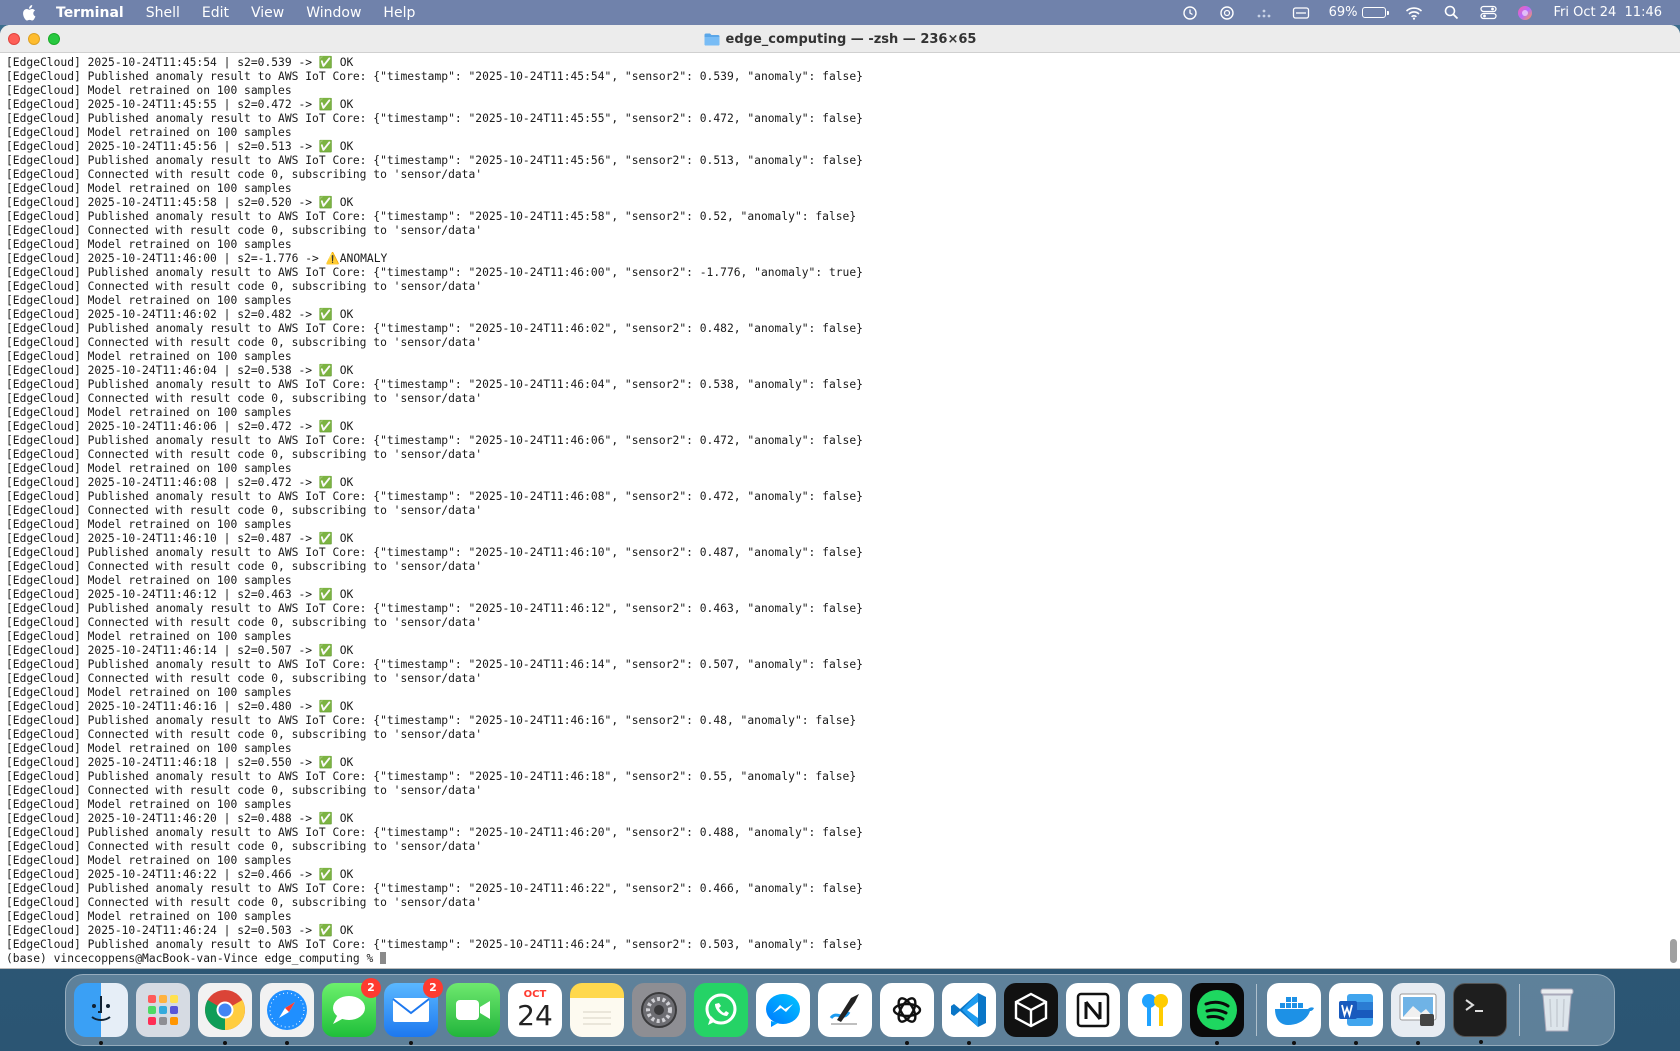 The image size is (1680, 1051). I want to click on dock-trash, so click(1557, 1010).